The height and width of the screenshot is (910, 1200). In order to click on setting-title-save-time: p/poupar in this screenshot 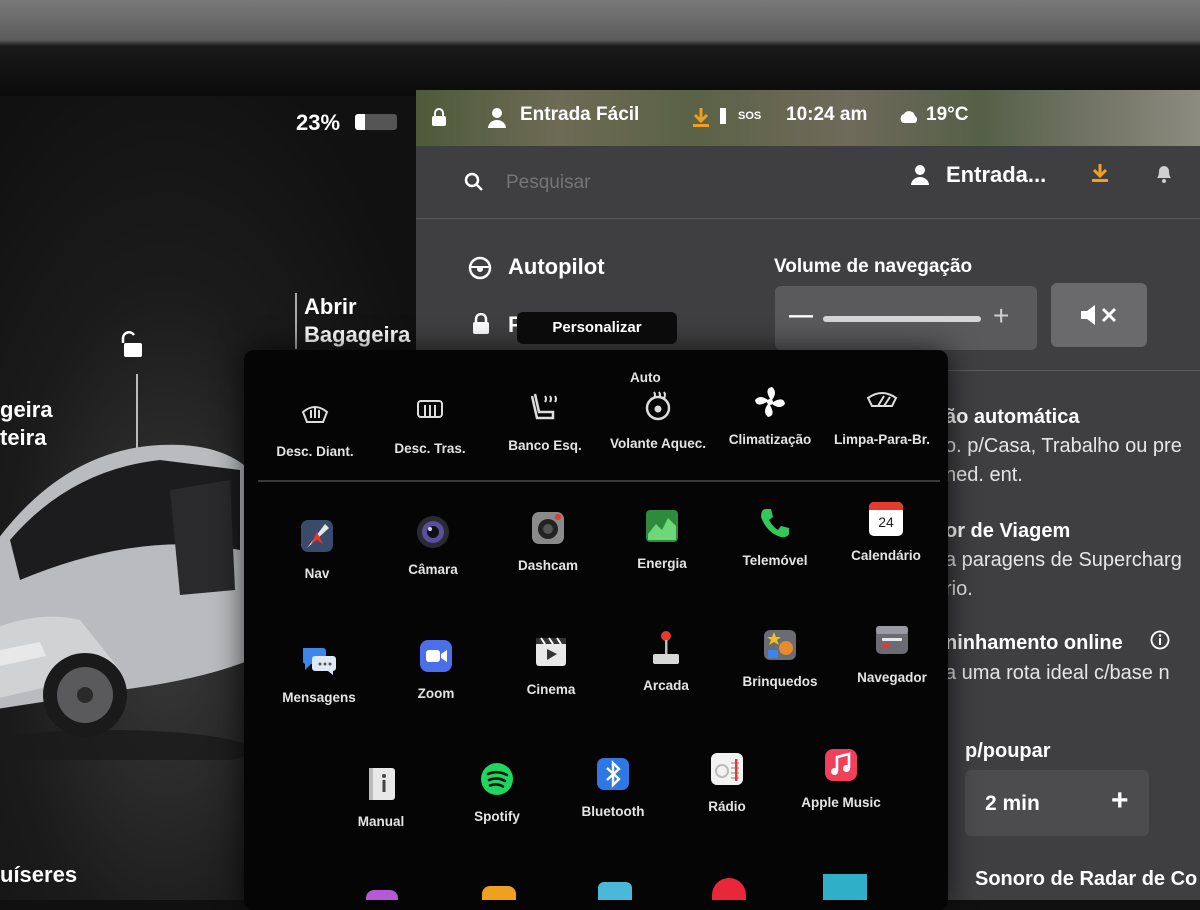, I will do `click(1008, 751)`.